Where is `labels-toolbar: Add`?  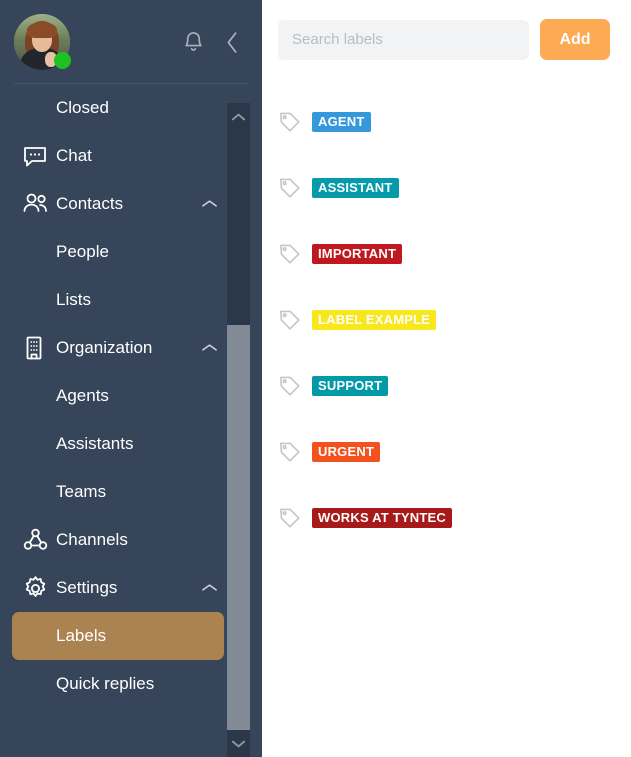
labels-toolbar: Add is located at coordinates (446, 30).